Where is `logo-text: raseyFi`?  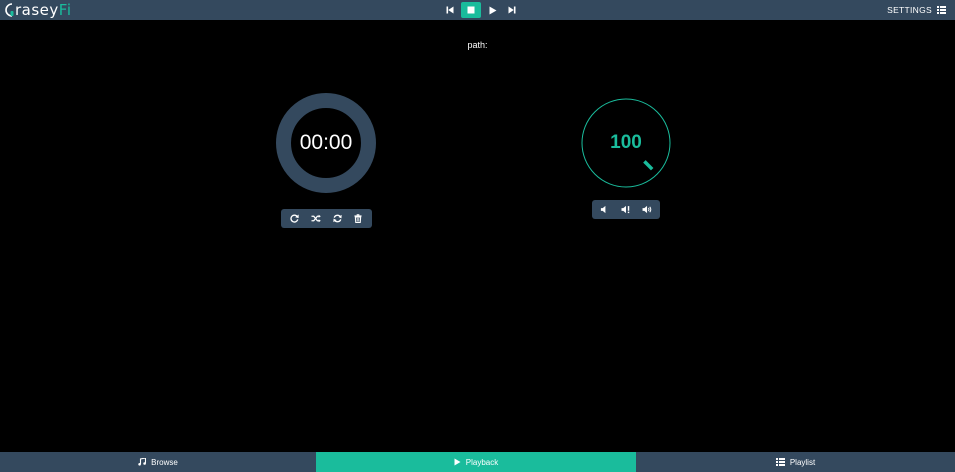
logo-text: raseyFi is located at coordinates (43, 10).